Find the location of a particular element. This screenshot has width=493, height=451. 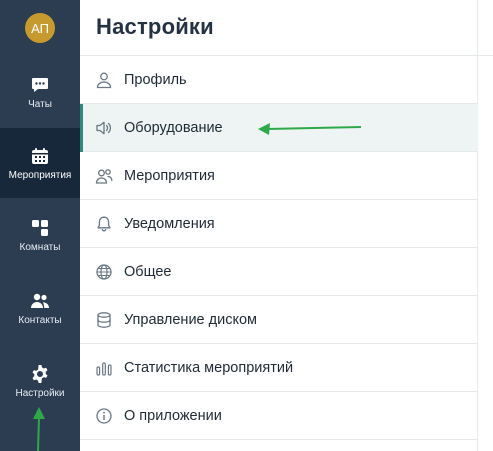

settings-item-hardware: Оборудование is located at coordinates (279, 128).